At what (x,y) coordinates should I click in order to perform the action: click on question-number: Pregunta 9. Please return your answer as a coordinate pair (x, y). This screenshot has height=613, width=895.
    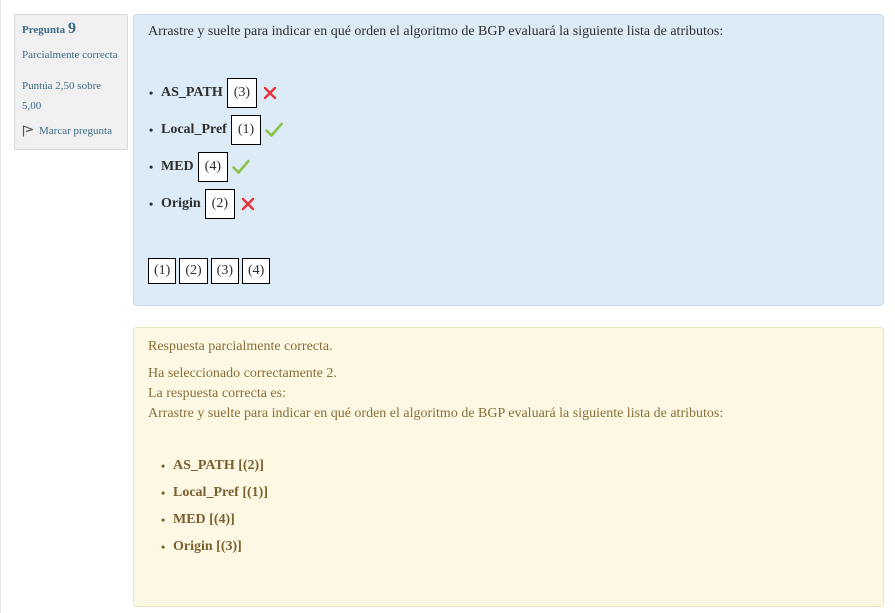
    Looking at the image, I should click on (71, 29).